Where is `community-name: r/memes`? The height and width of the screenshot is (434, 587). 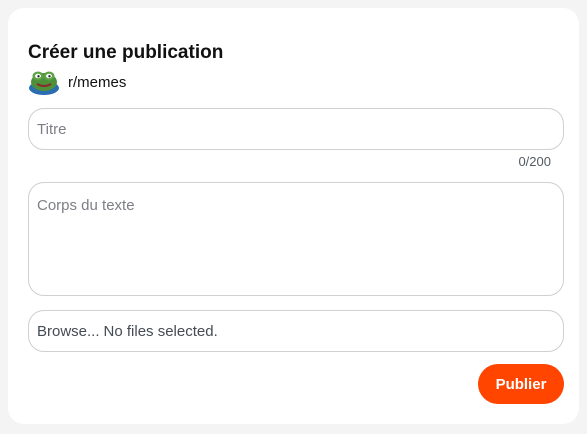
community-name: r/memes is located at coordinates (97, 82).